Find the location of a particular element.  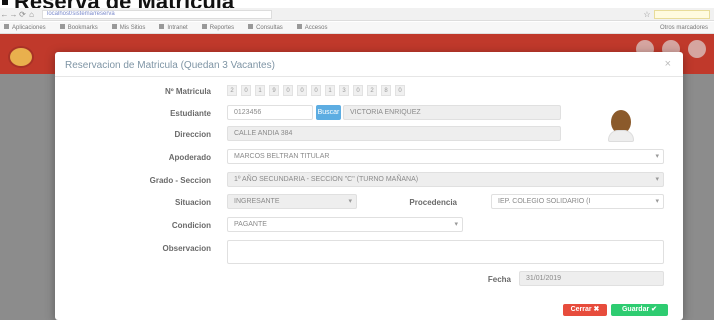

school-logo-icon is located at coordinates (21, 57).